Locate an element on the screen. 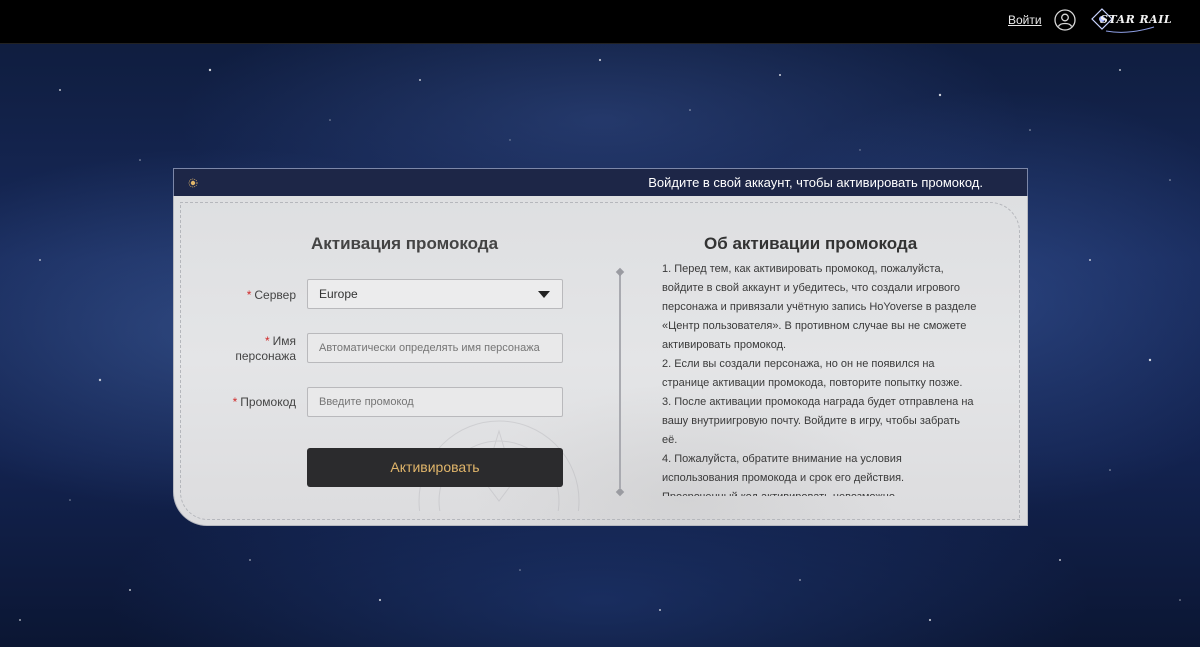 The width and height of the screenshot is (1200, 647). server-select-value: Europe is located at coordinates (338, 294).